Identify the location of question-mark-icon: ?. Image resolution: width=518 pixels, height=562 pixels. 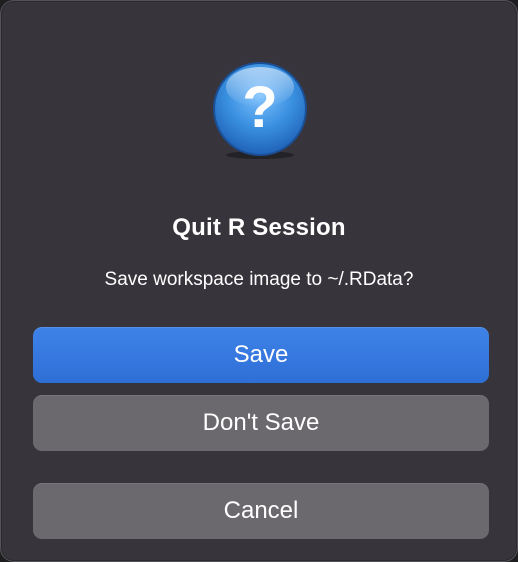
(260, 111).